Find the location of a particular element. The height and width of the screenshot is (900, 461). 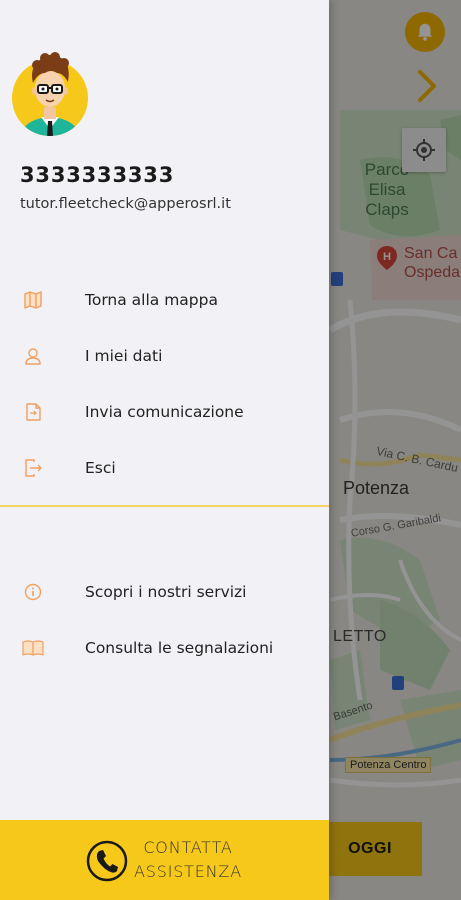

menu-item-esci: Esci is located at coordinates (164, 468).